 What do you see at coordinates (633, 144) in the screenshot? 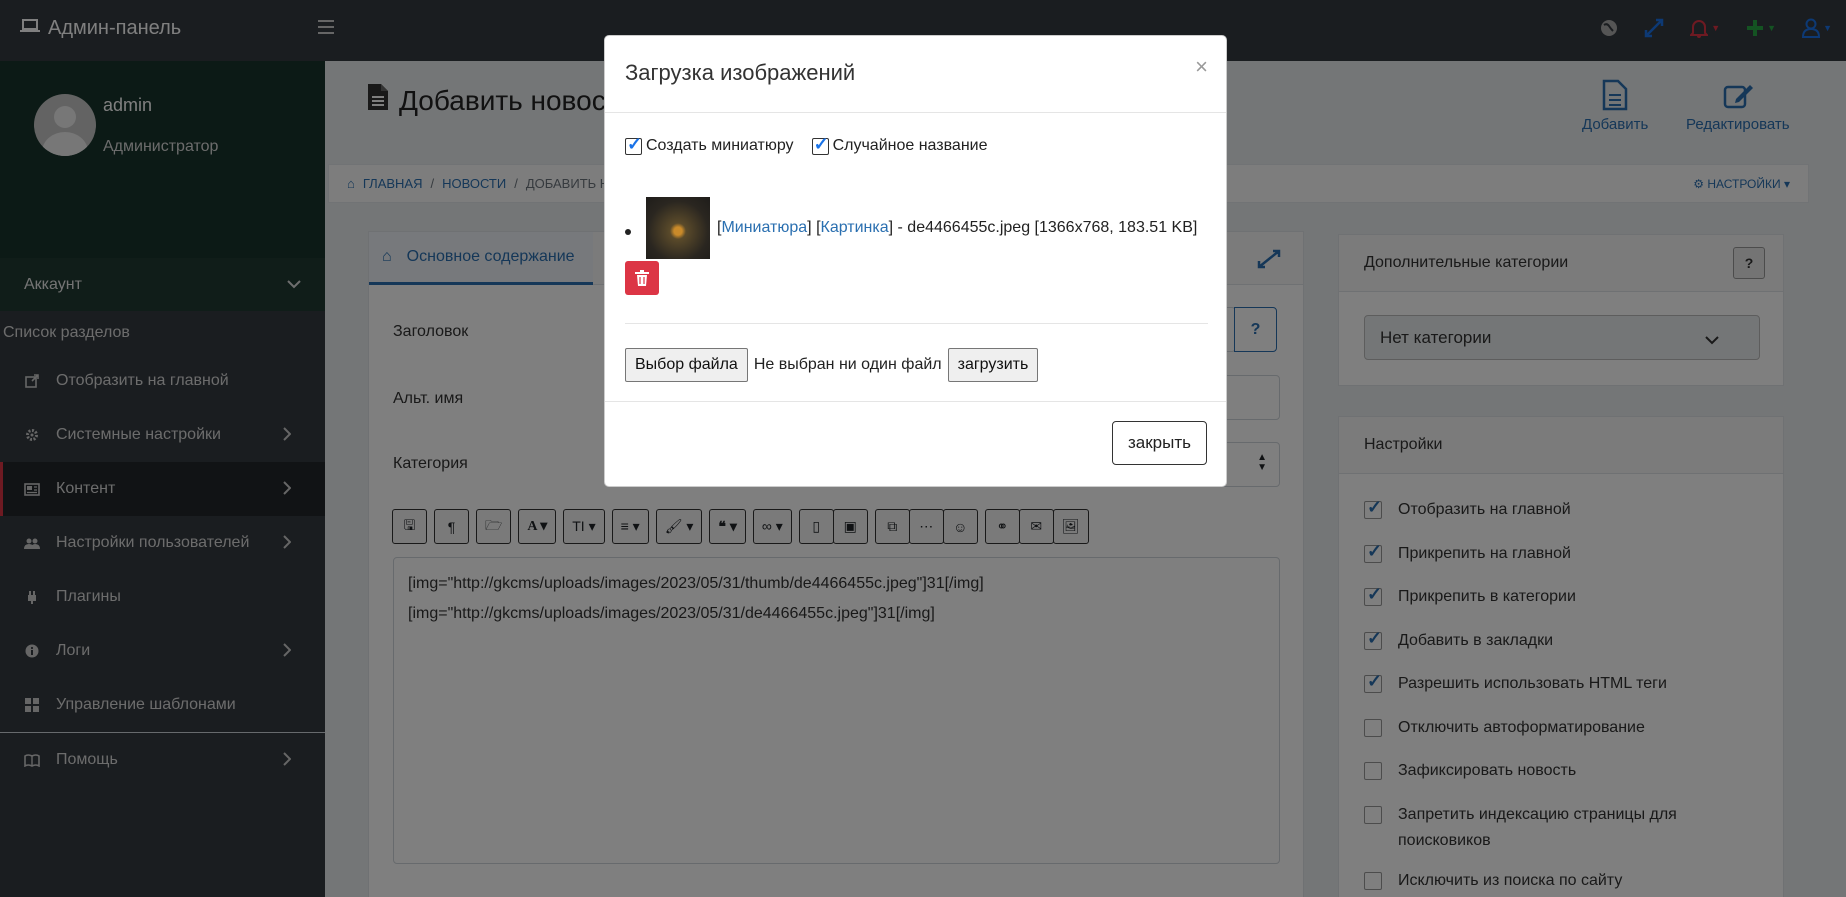
I see `create-thumb-checkbox` at bounding box center [633, 144].